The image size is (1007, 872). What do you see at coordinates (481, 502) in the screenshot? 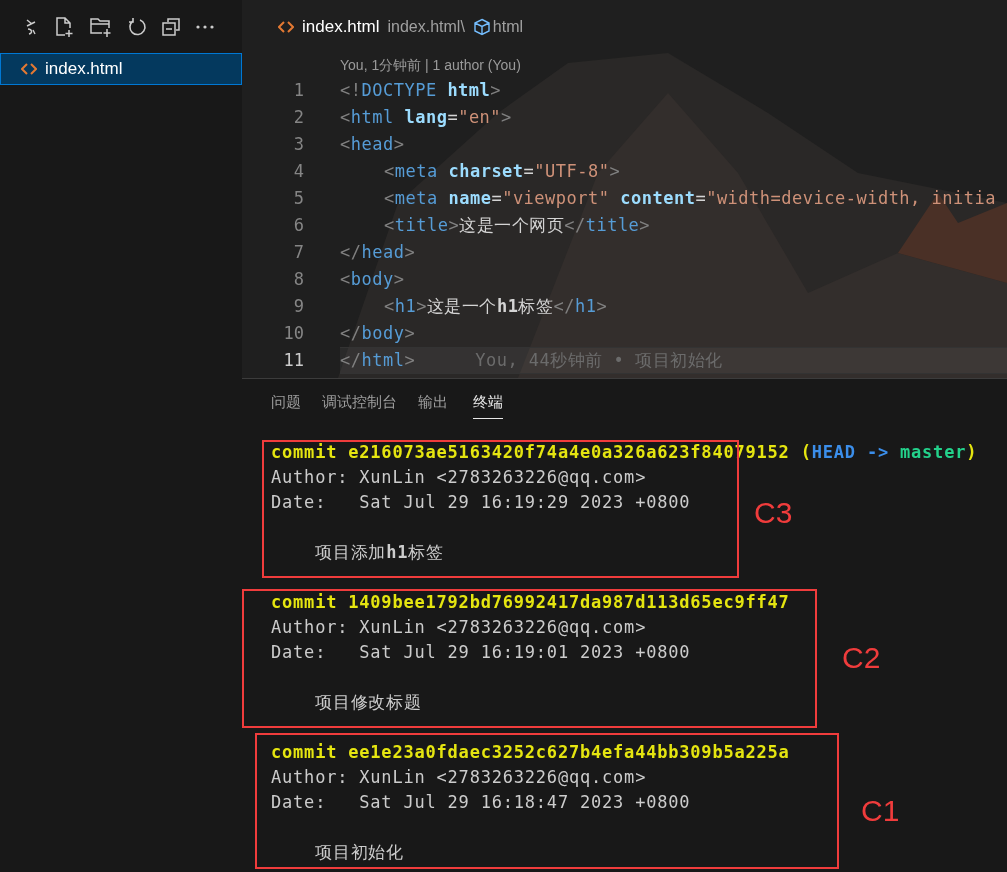
I see `commit-date: Date: Sat Jul 29 16:19:29 2023 +0800` at bounding box center [481, 502].